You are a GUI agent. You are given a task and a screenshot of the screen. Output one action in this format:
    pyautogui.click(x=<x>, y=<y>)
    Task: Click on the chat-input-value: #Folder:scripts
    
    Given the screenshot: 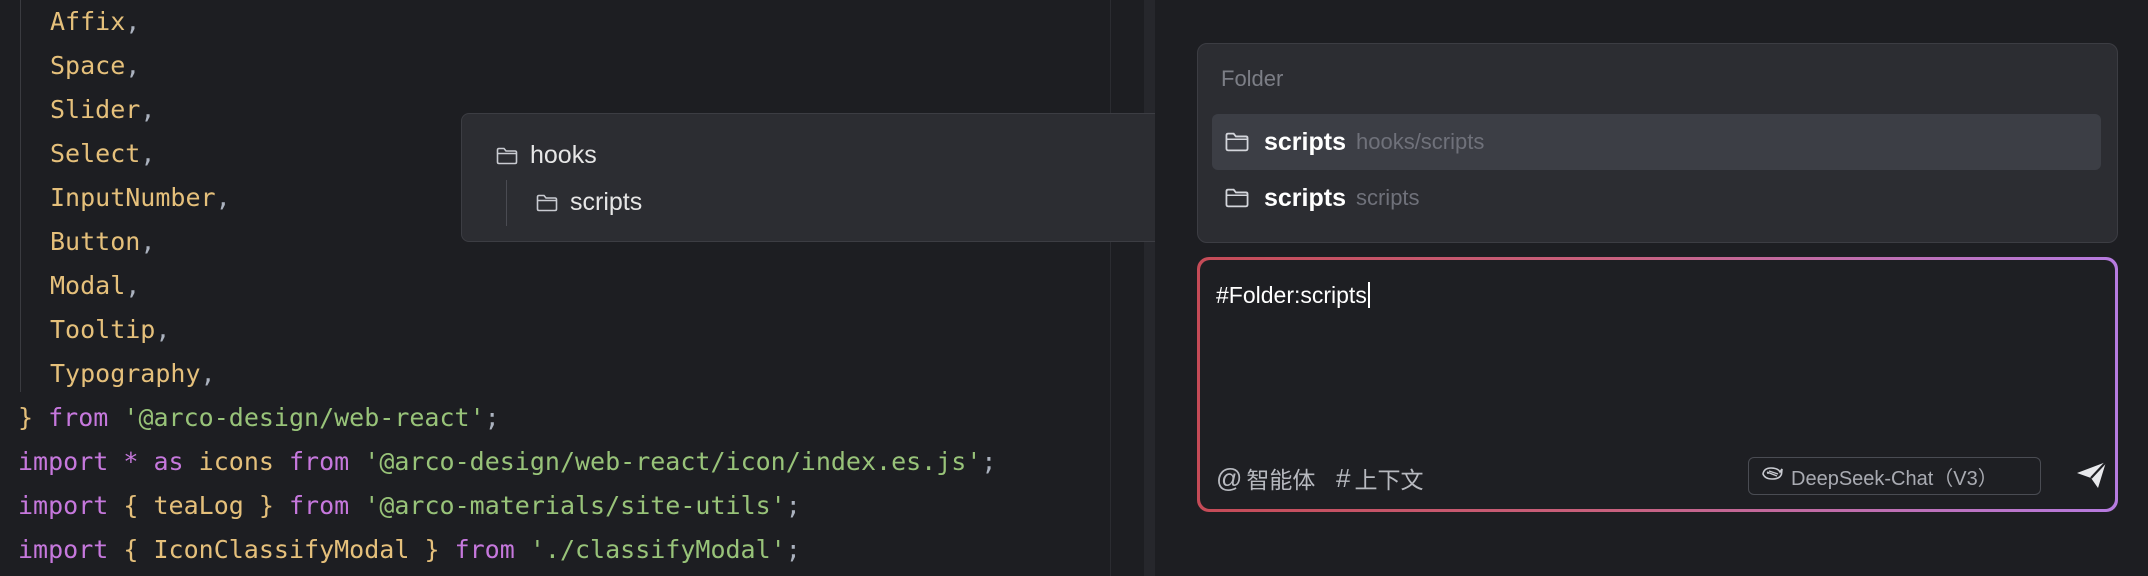 What is the action you would take?
    pyautogui.click(x=1291, y=295)
    